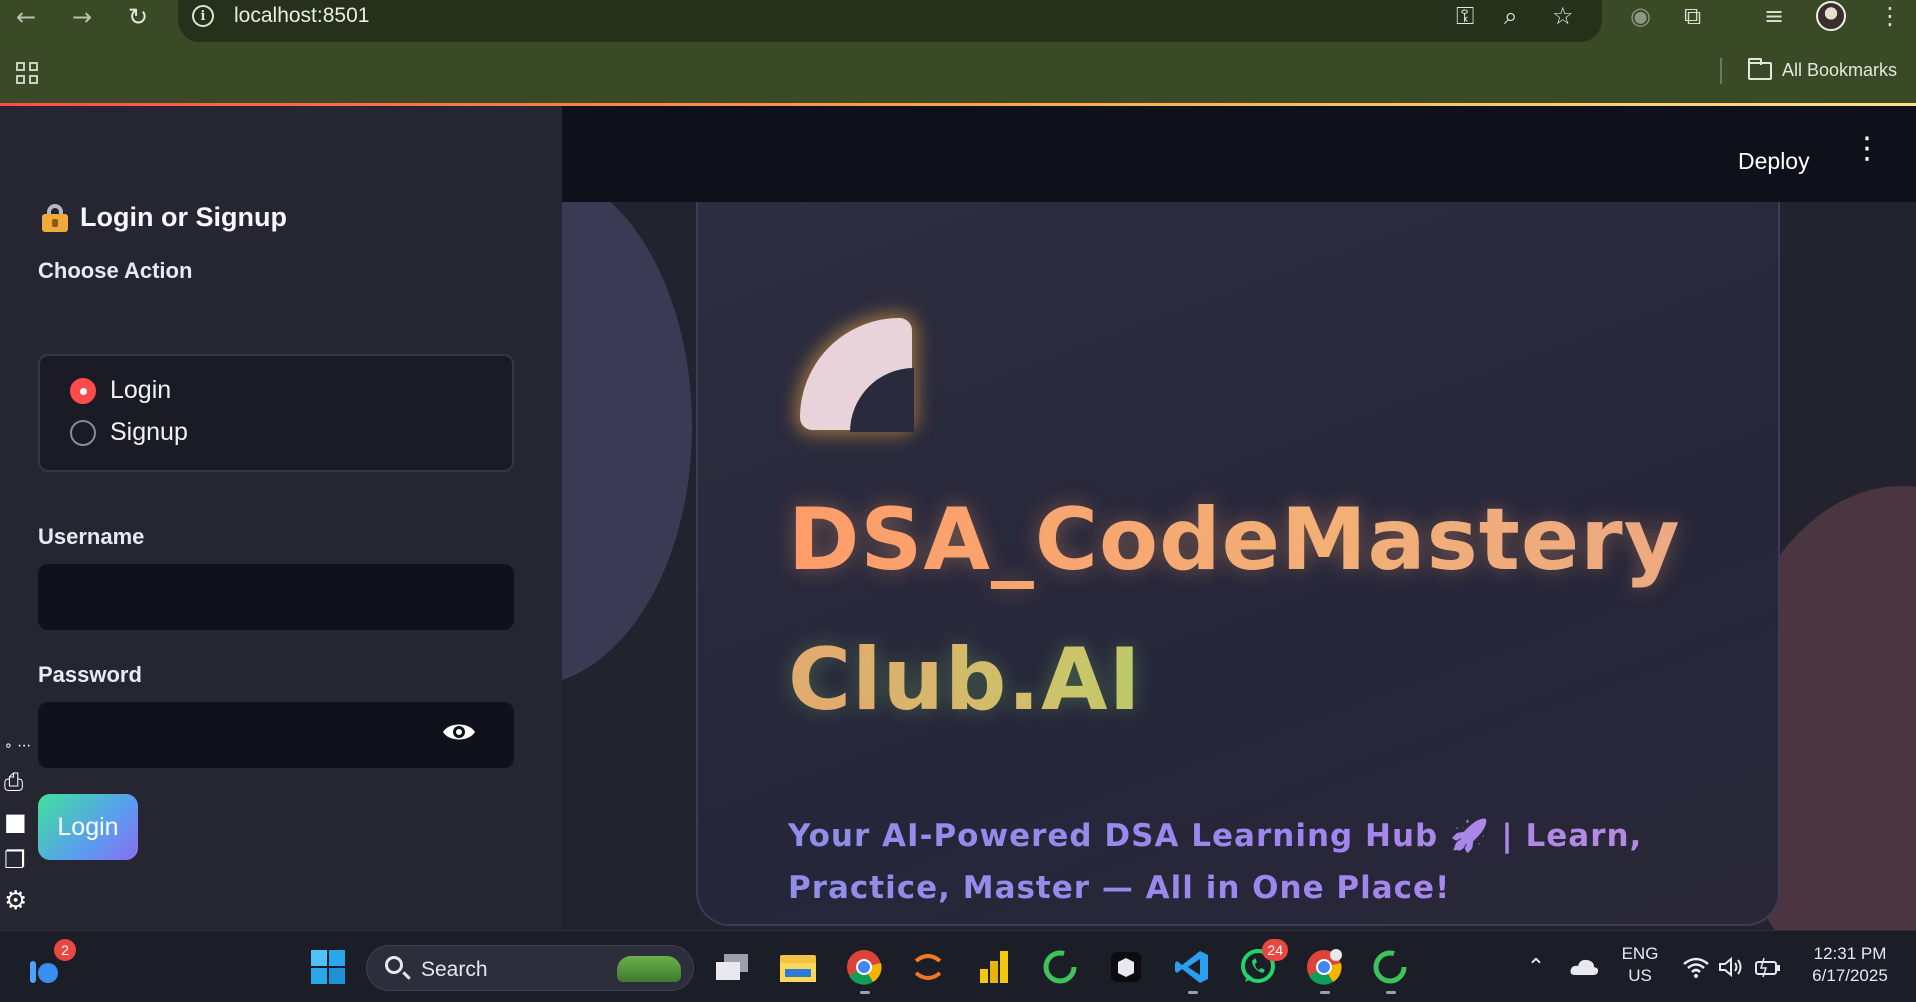 Image resolution: width=1916 pixels, height=1002 pixels. I want to click on zoom-icon: ⌕, so click(1510, 16).